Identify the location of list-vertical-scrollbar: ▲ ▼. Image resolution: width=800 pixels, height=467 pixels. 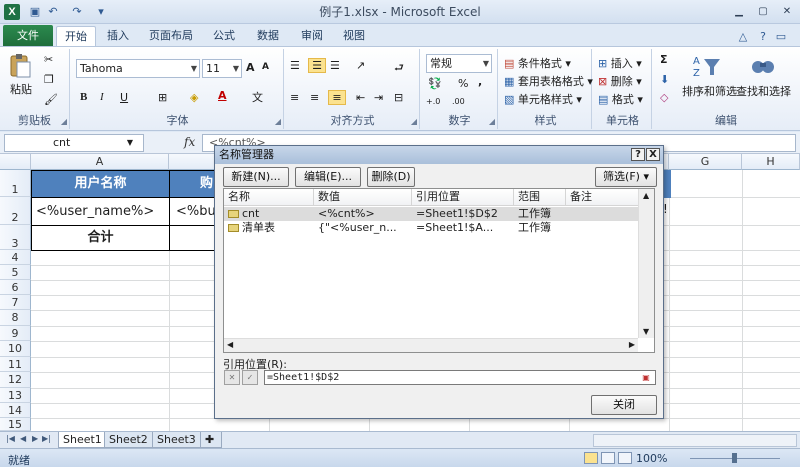
(646, 263).